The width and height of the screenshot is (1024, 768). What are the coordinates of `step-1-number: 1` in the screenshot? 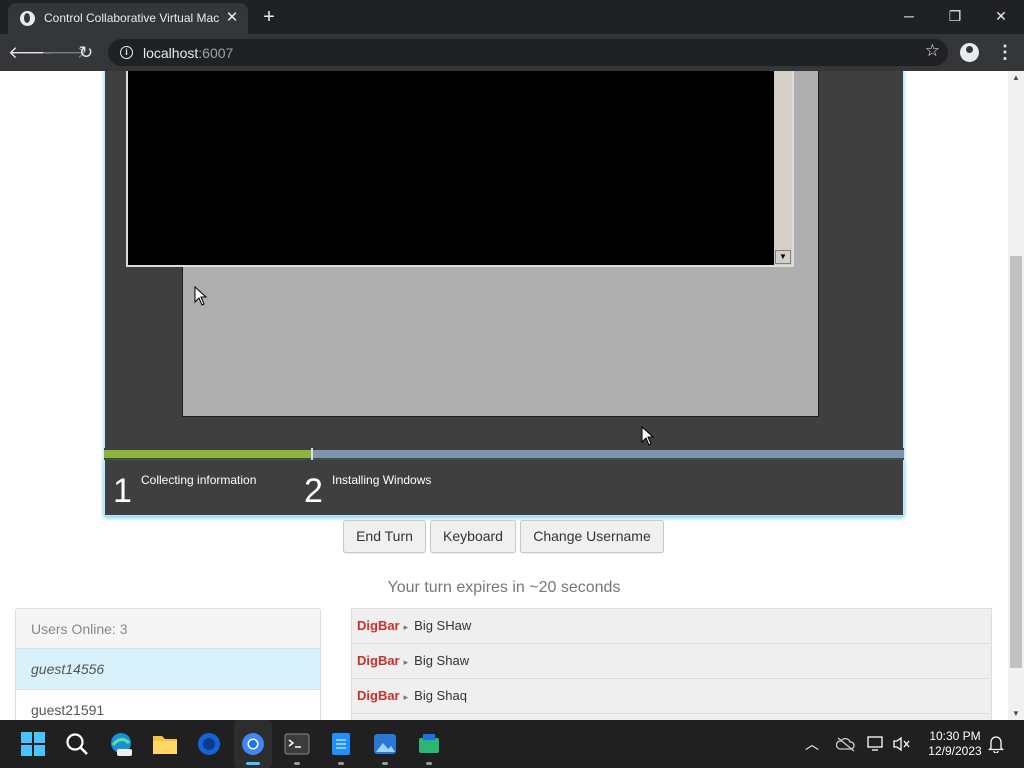 It's located at (122, 491).